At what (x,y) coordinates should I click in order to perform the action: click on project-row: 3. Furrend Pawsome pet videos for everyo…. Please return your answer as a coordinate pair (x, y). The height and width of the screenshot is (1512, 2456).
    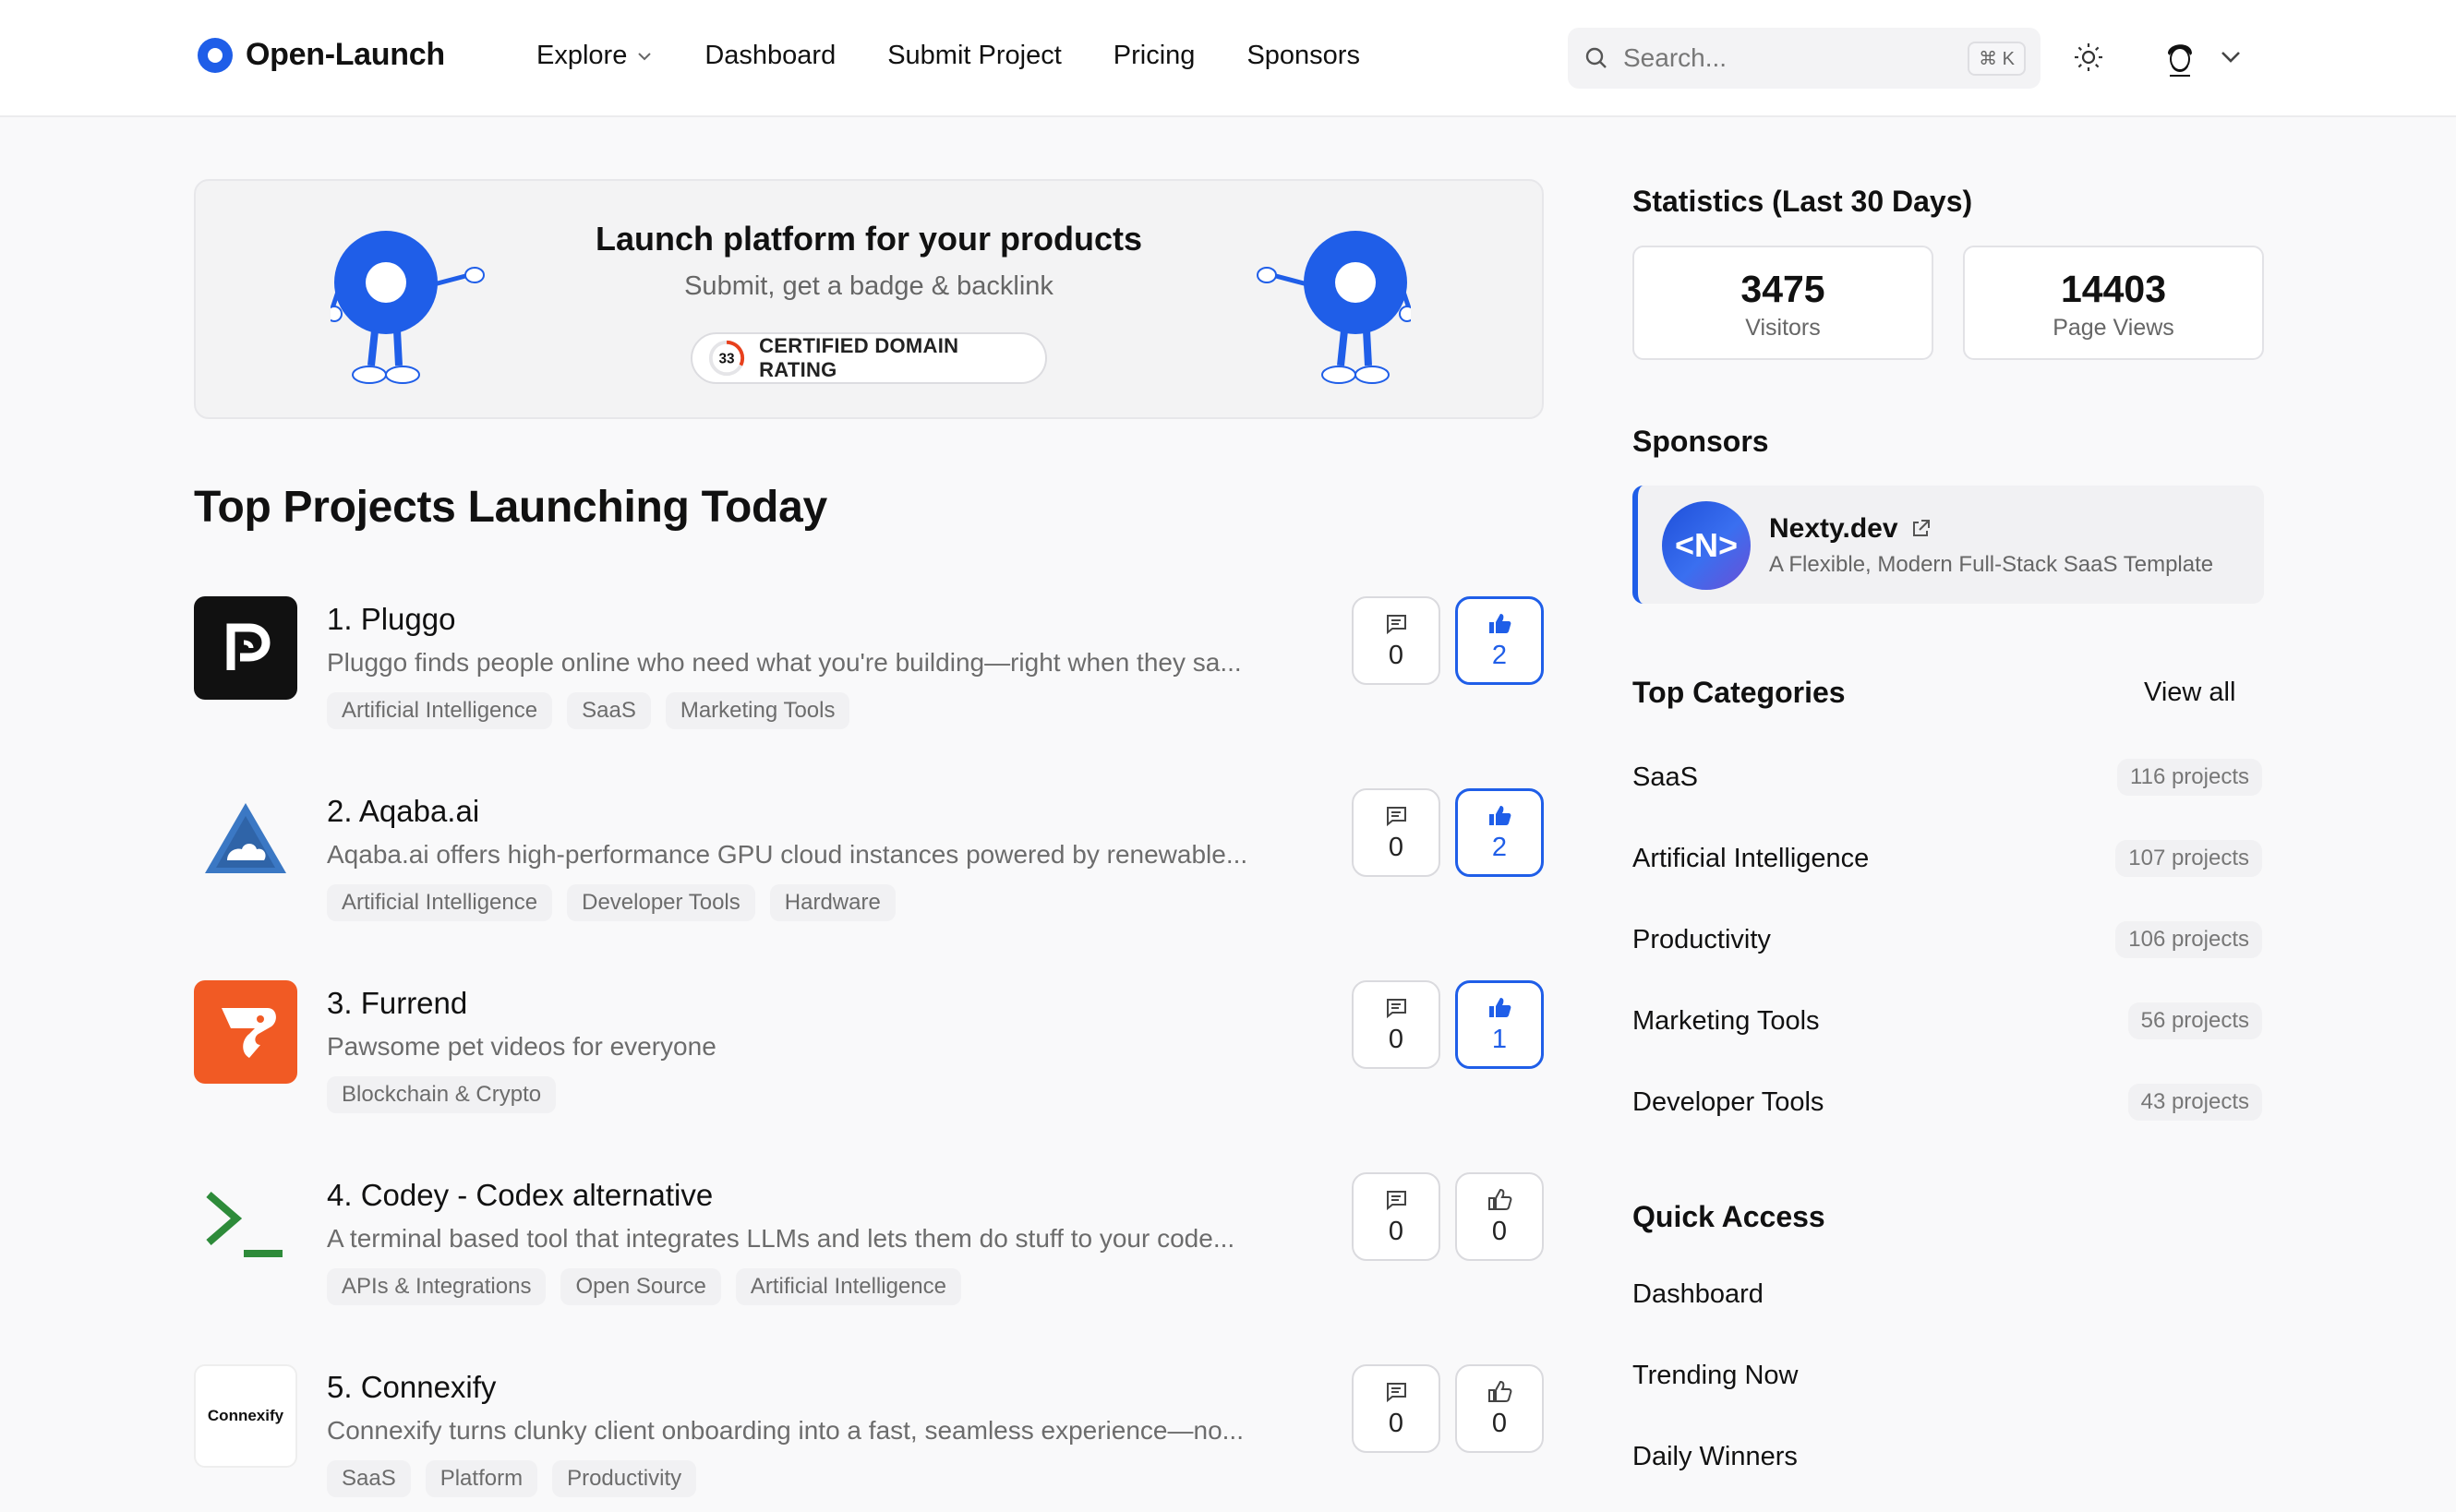
    Looking at the image, I should click on (869, 1054).